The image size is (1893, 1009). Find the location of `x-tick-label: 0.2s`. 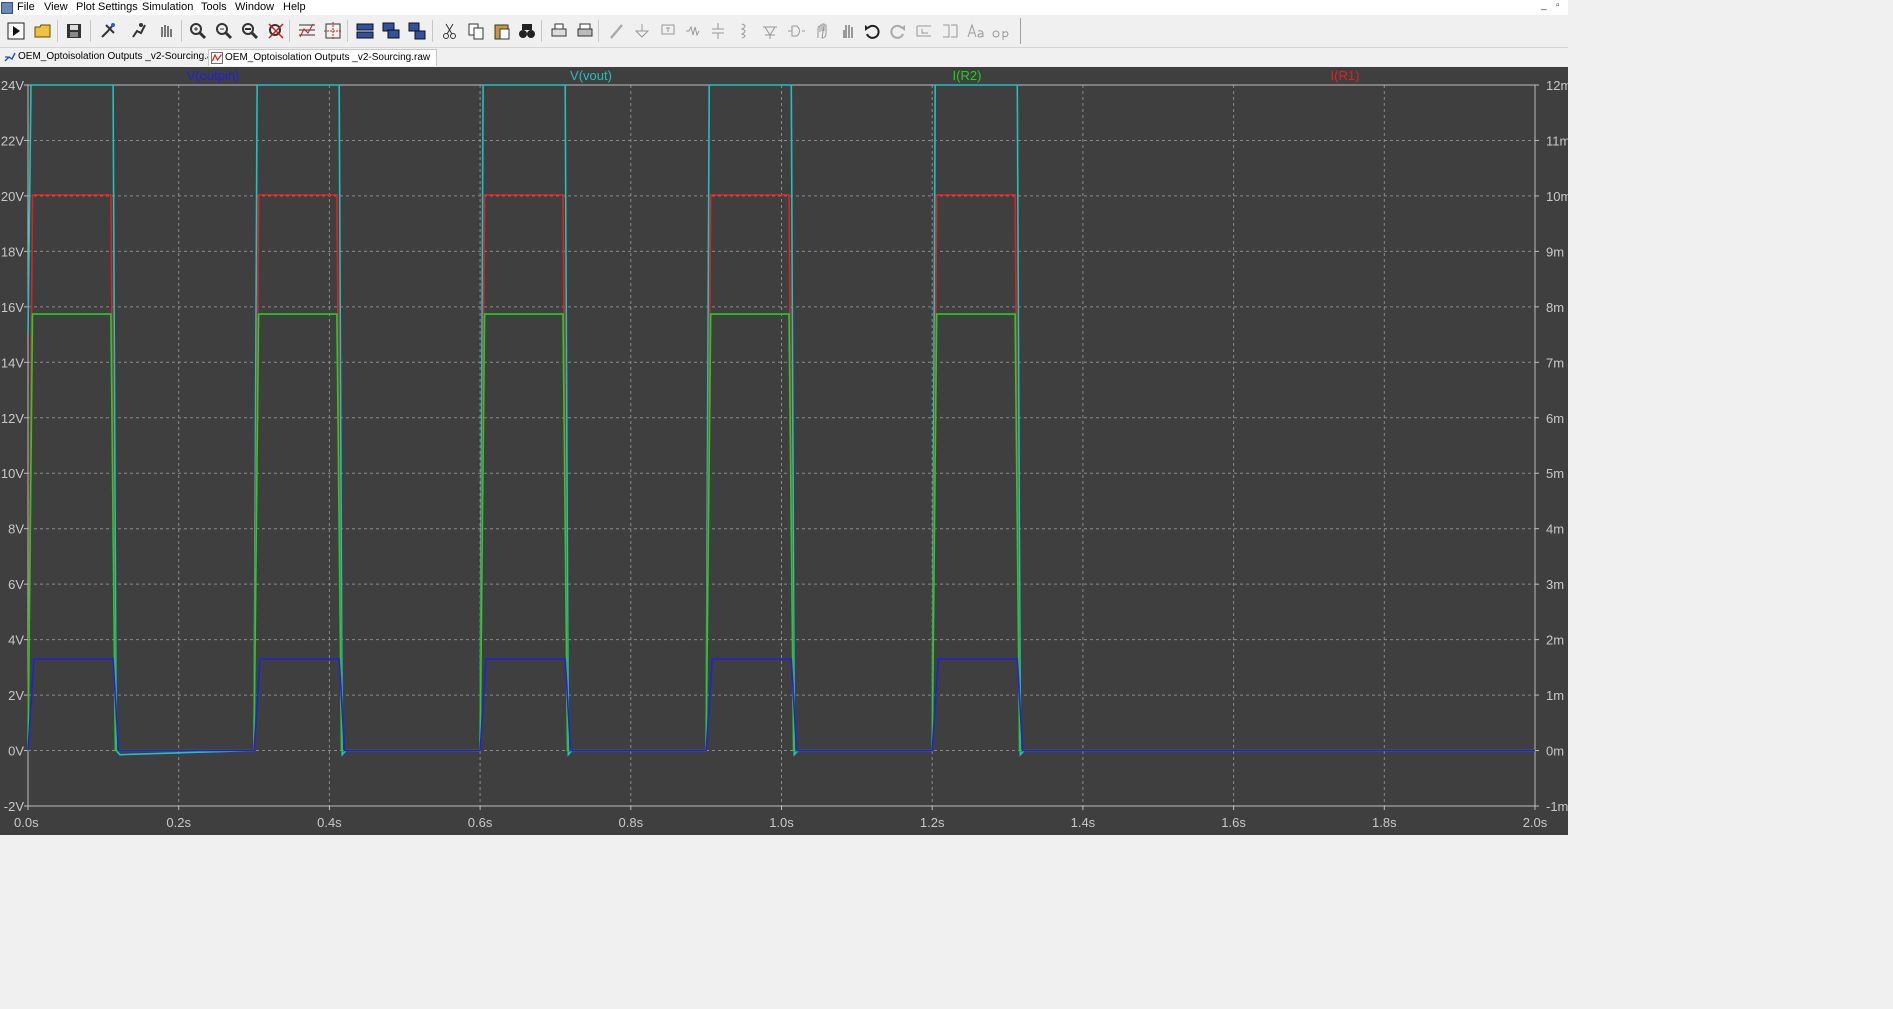

x-tick-label: 0.2s is located at coordinates (178, 822).